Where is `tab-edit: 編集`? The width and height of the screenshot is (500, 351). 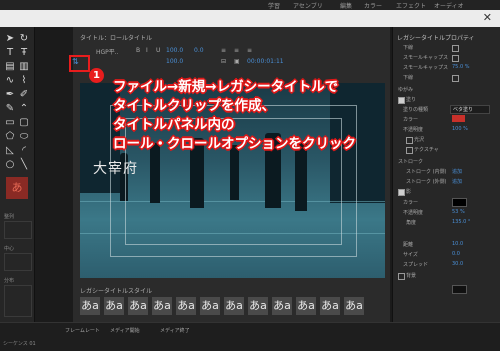
tab-edit: 編集 is located at coordinates (346, 5).